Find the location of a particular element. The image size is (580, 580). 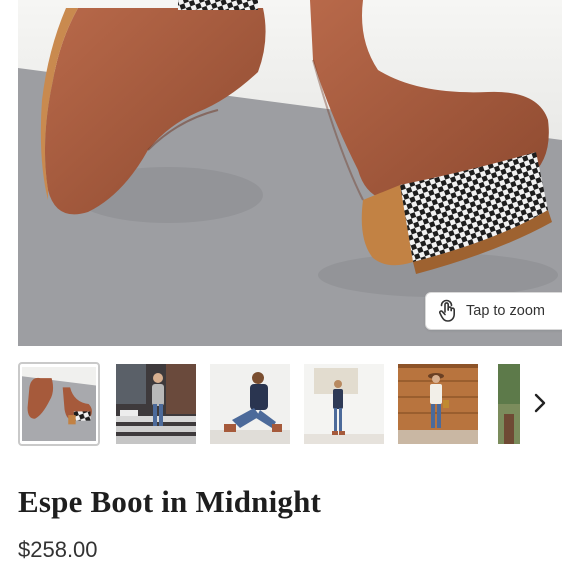

thumb-partial is located at coordinates (509, 404).